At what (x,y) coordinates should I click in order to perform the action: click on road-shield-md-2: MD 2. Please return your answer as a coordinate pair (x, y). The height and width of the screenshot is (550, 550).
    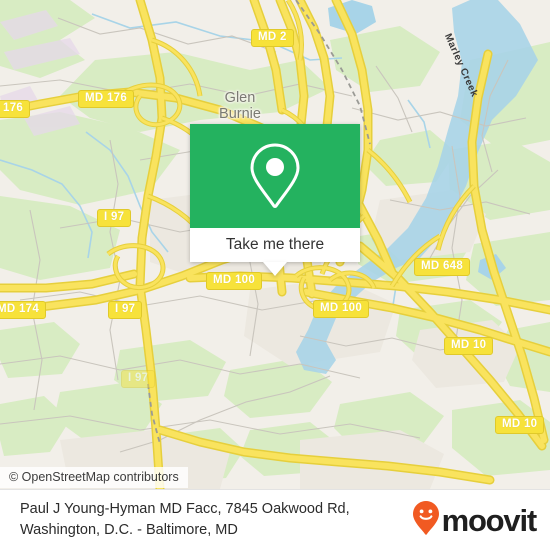
    Looking at the image, I should click on (272, 38).